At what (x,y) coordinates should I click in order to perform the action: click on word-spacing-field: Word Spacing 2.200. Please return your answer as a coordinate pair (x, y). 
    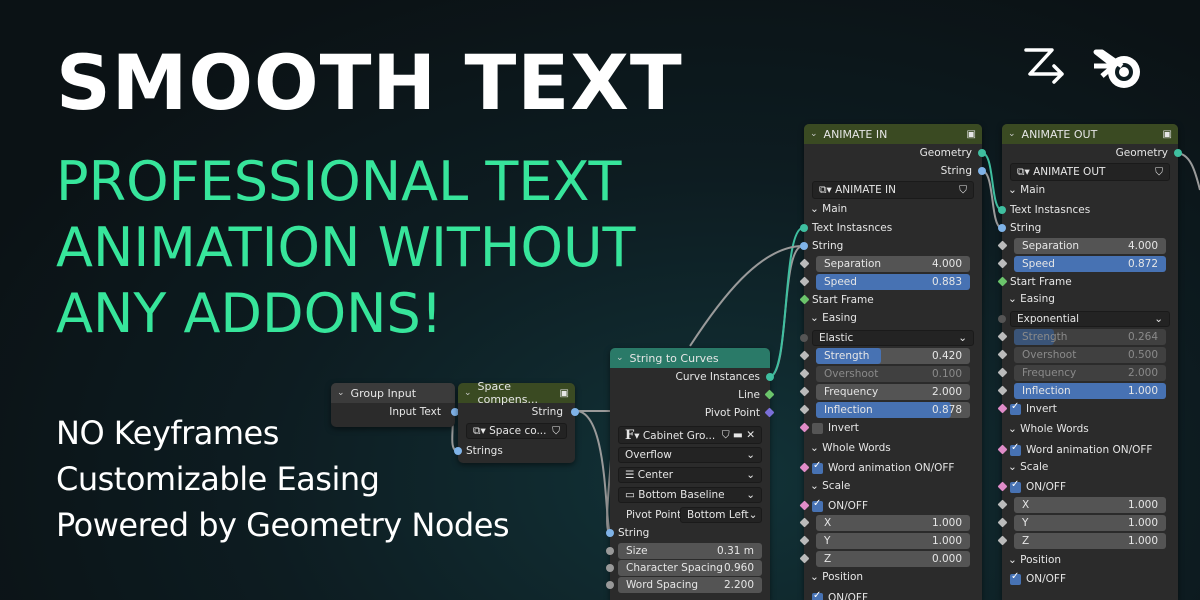
    Looking at the image, I should click on (690, 585).